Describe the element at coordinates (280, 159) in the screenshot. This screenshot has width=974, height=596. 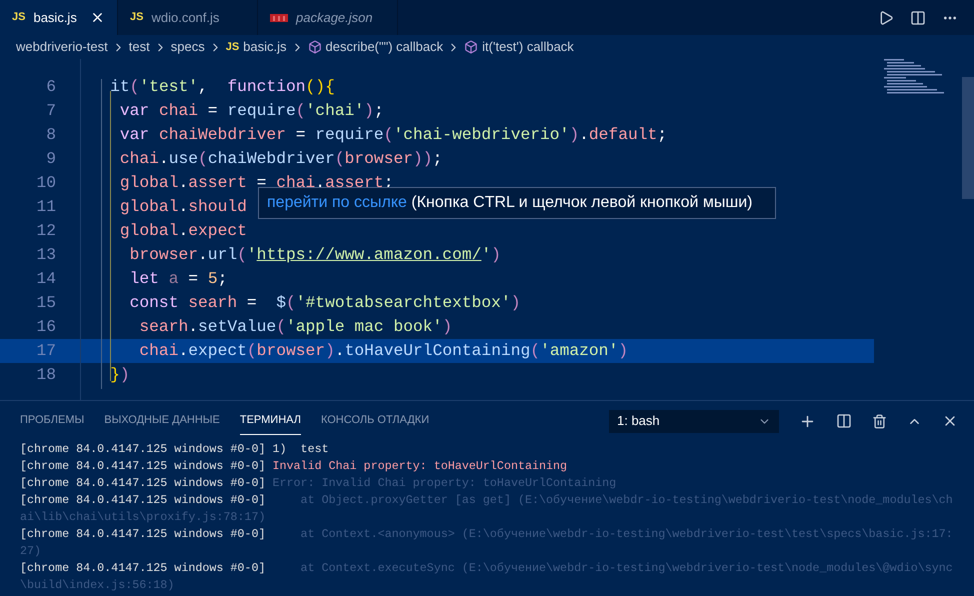
I see `code-line: chai.use(chaiWebdriver(browser));` at that location.